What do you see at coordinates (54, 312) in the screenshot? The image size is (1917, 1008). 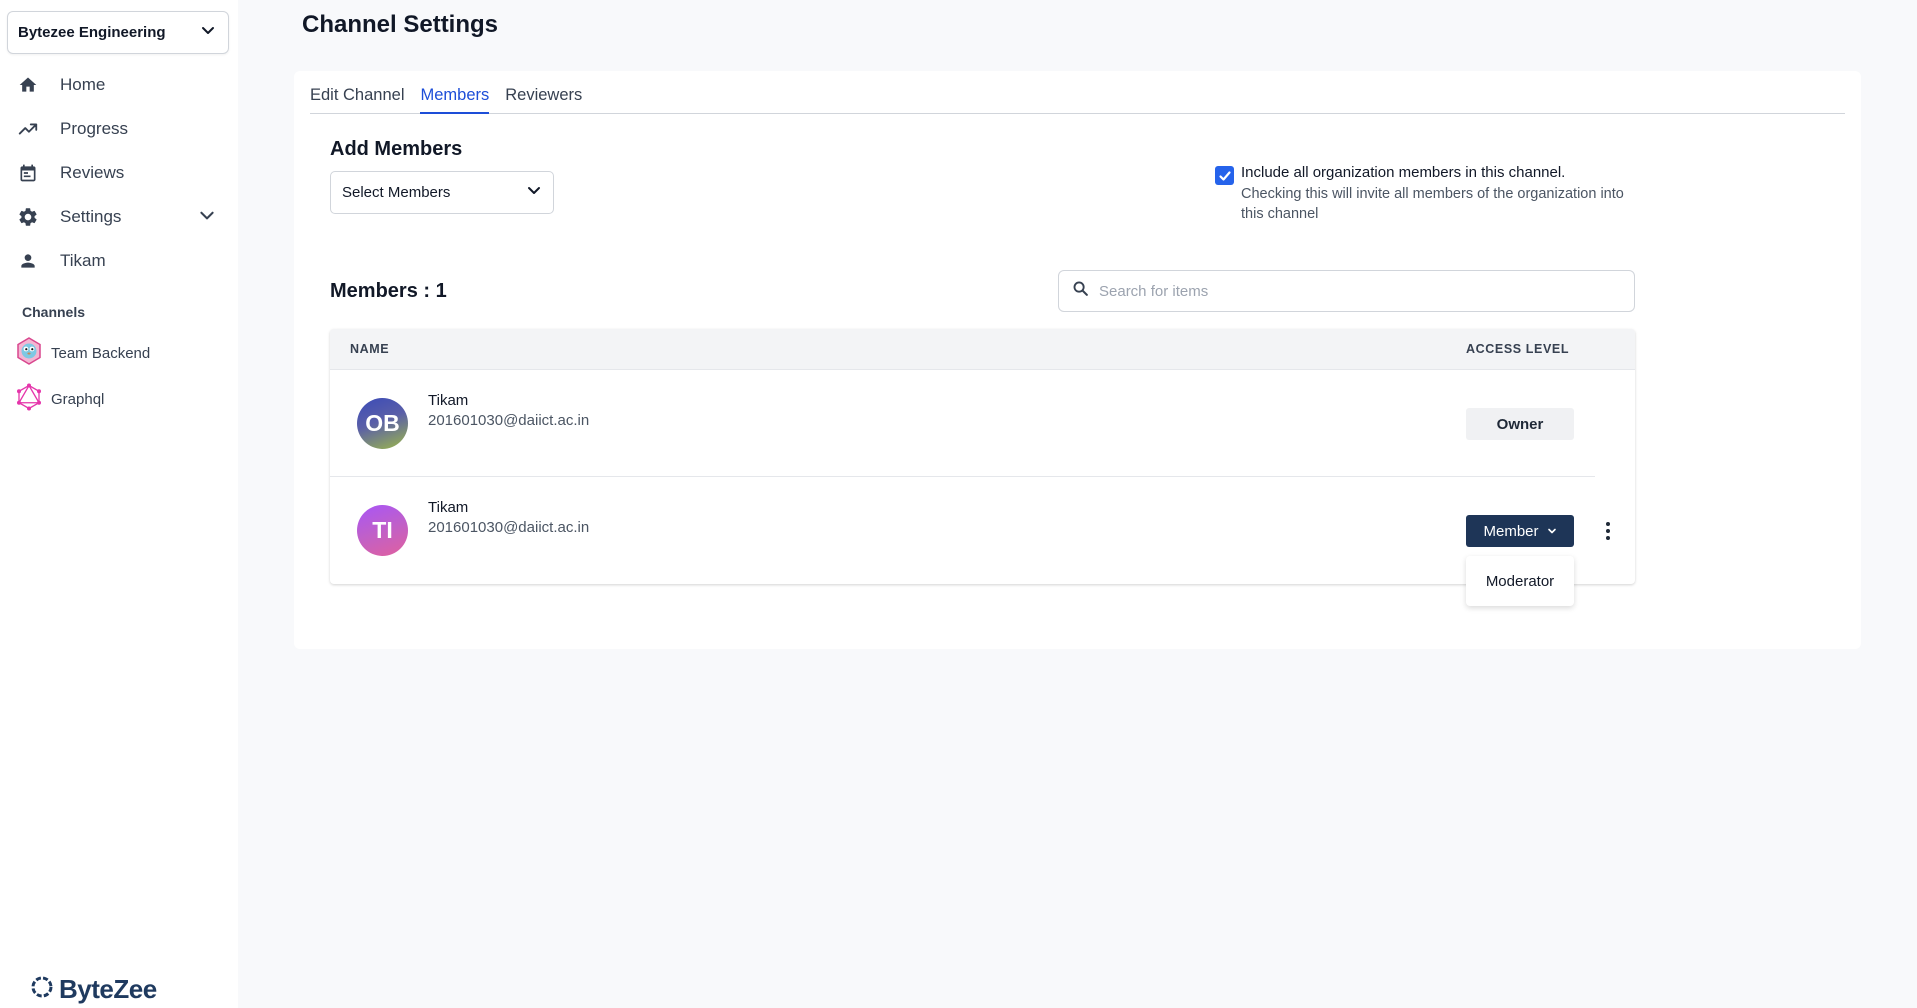 I see `channels-heading: Channels` at bounding box center [54, 312].